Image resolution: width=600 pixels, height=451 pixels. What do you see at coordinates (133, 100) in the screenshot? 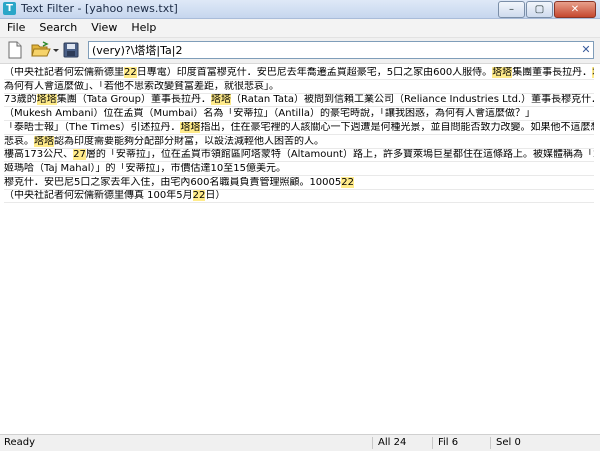
I see `text-segment: 集團（Tata Group）董事長拉丹．` at bounding box center [133, 100].